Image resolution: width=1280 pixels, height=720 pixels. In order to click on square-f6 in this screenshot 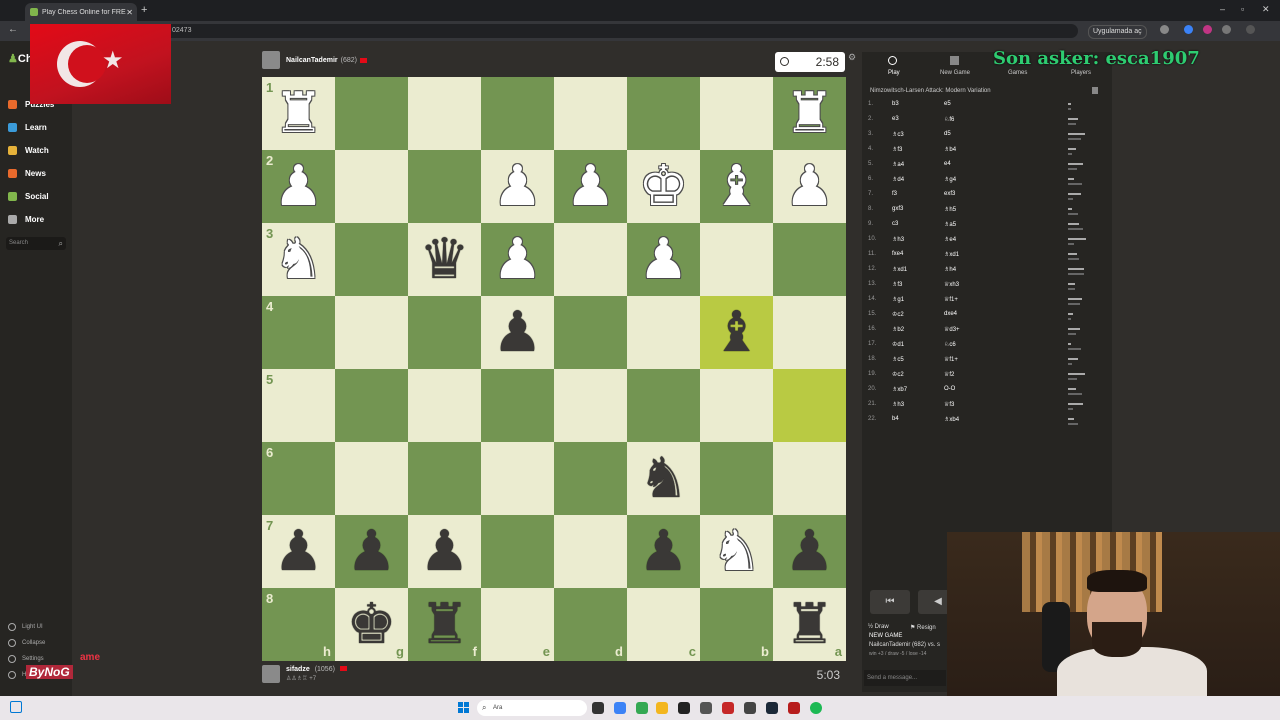, I will do `click(444, 478)`.